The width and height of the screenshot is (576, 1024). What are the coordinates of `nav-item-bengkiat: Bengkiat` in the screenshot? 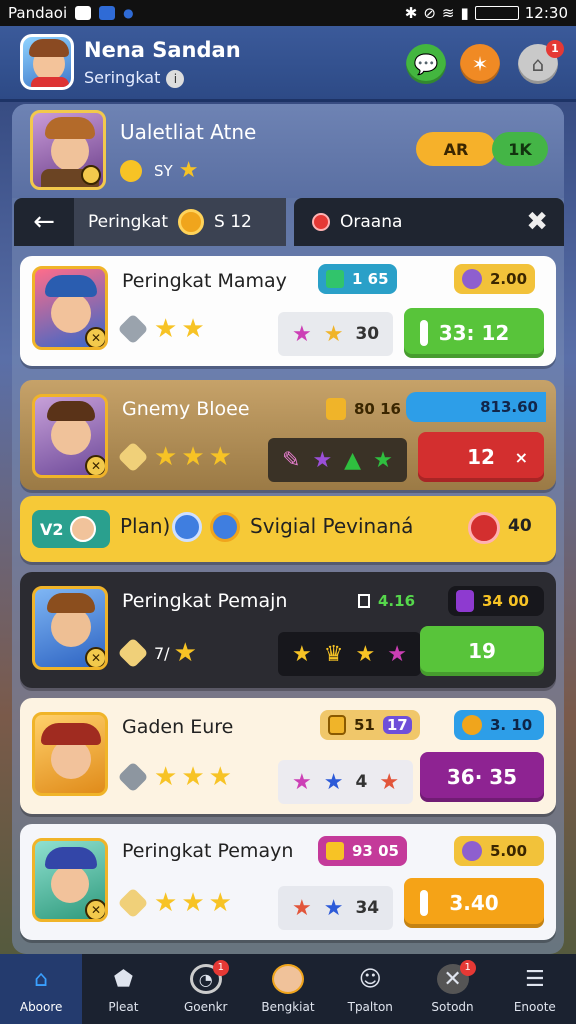 It's located at (288, 989).